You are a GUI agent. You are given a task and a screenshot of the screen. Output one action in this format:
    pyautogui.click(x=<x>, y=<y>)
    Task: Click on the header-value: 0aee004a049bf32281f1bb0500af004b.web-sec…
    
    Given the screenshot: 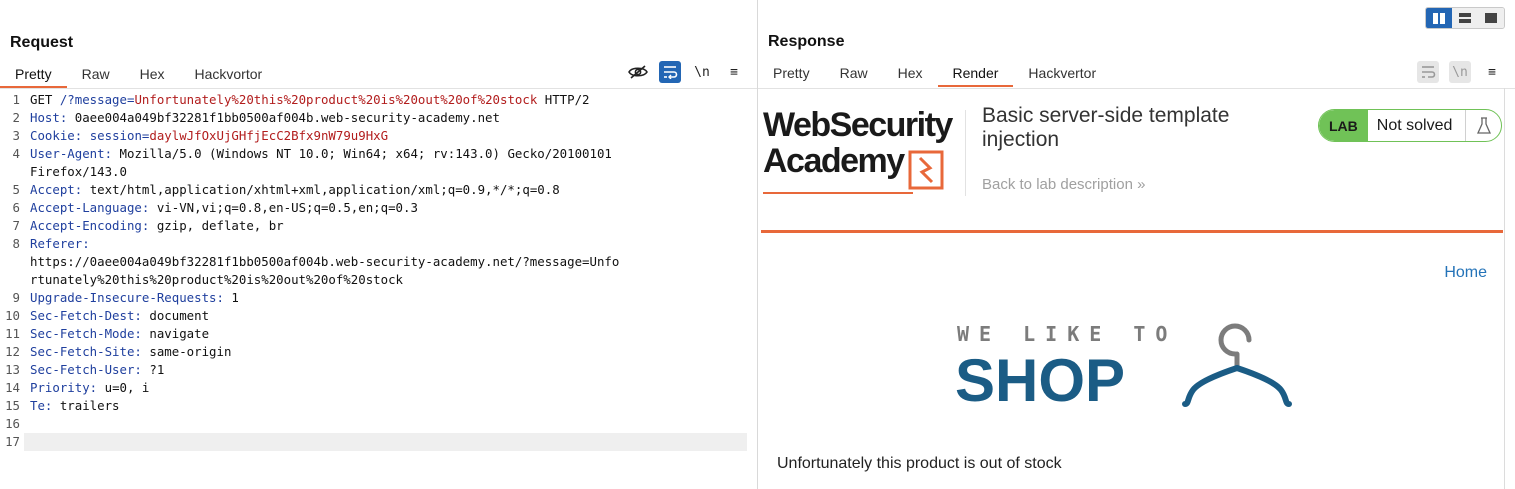 What is the action you would take?
    pyautogui.click(x=287, y=117)
    